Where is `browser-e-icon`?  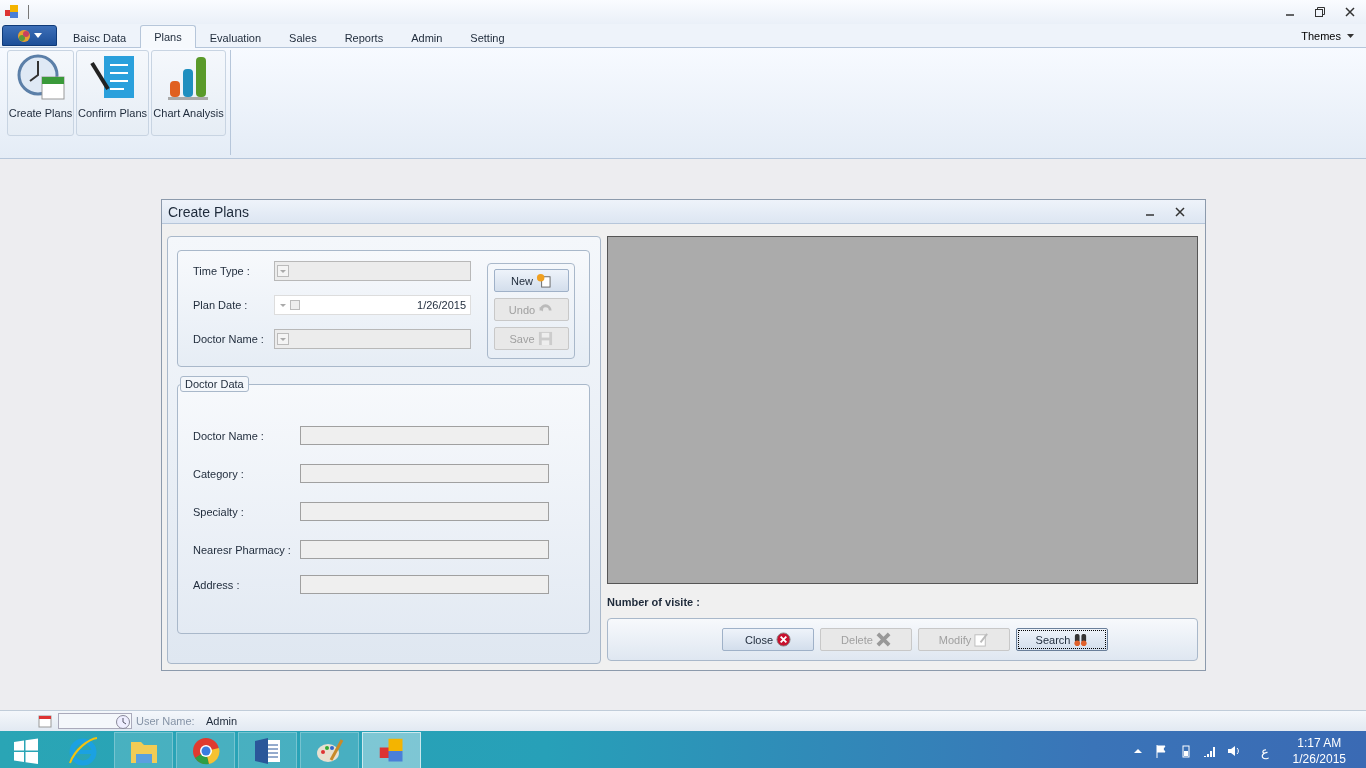
browser-e-icon is located at coordinates (83, 751).